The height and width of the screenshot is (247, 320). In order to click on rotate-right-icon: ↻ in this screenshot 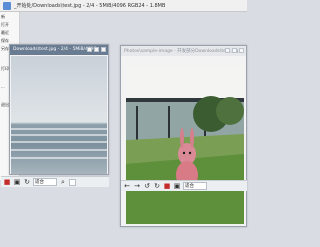, I will do `click(157, 186)`.